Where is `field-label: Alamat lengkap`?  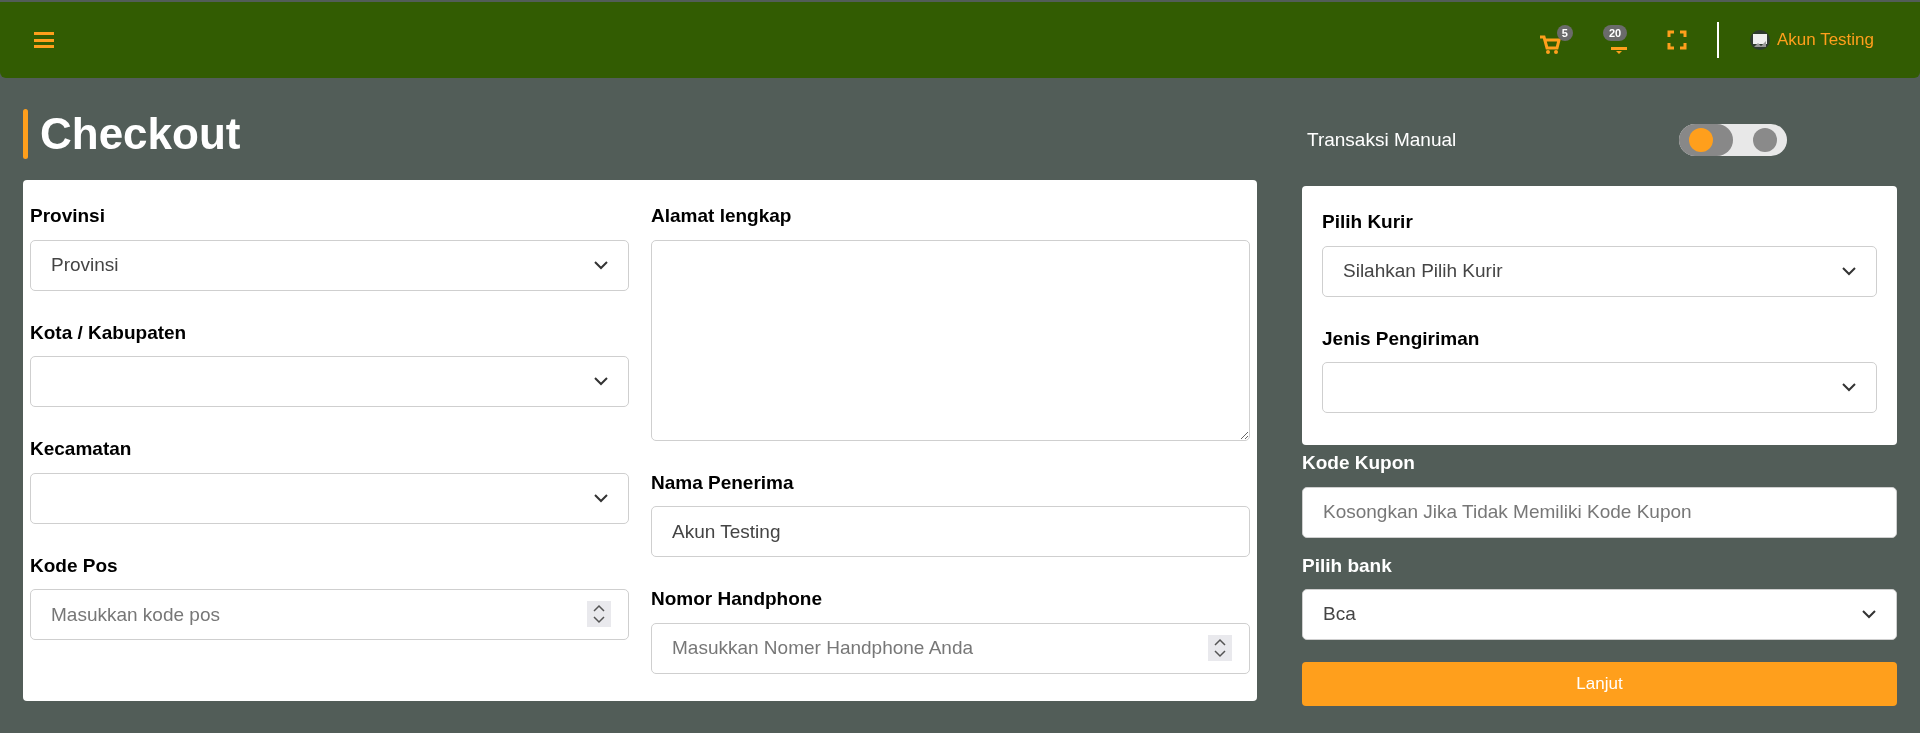 field-label: Alamat lengkap is located at coordinates (722, 216).